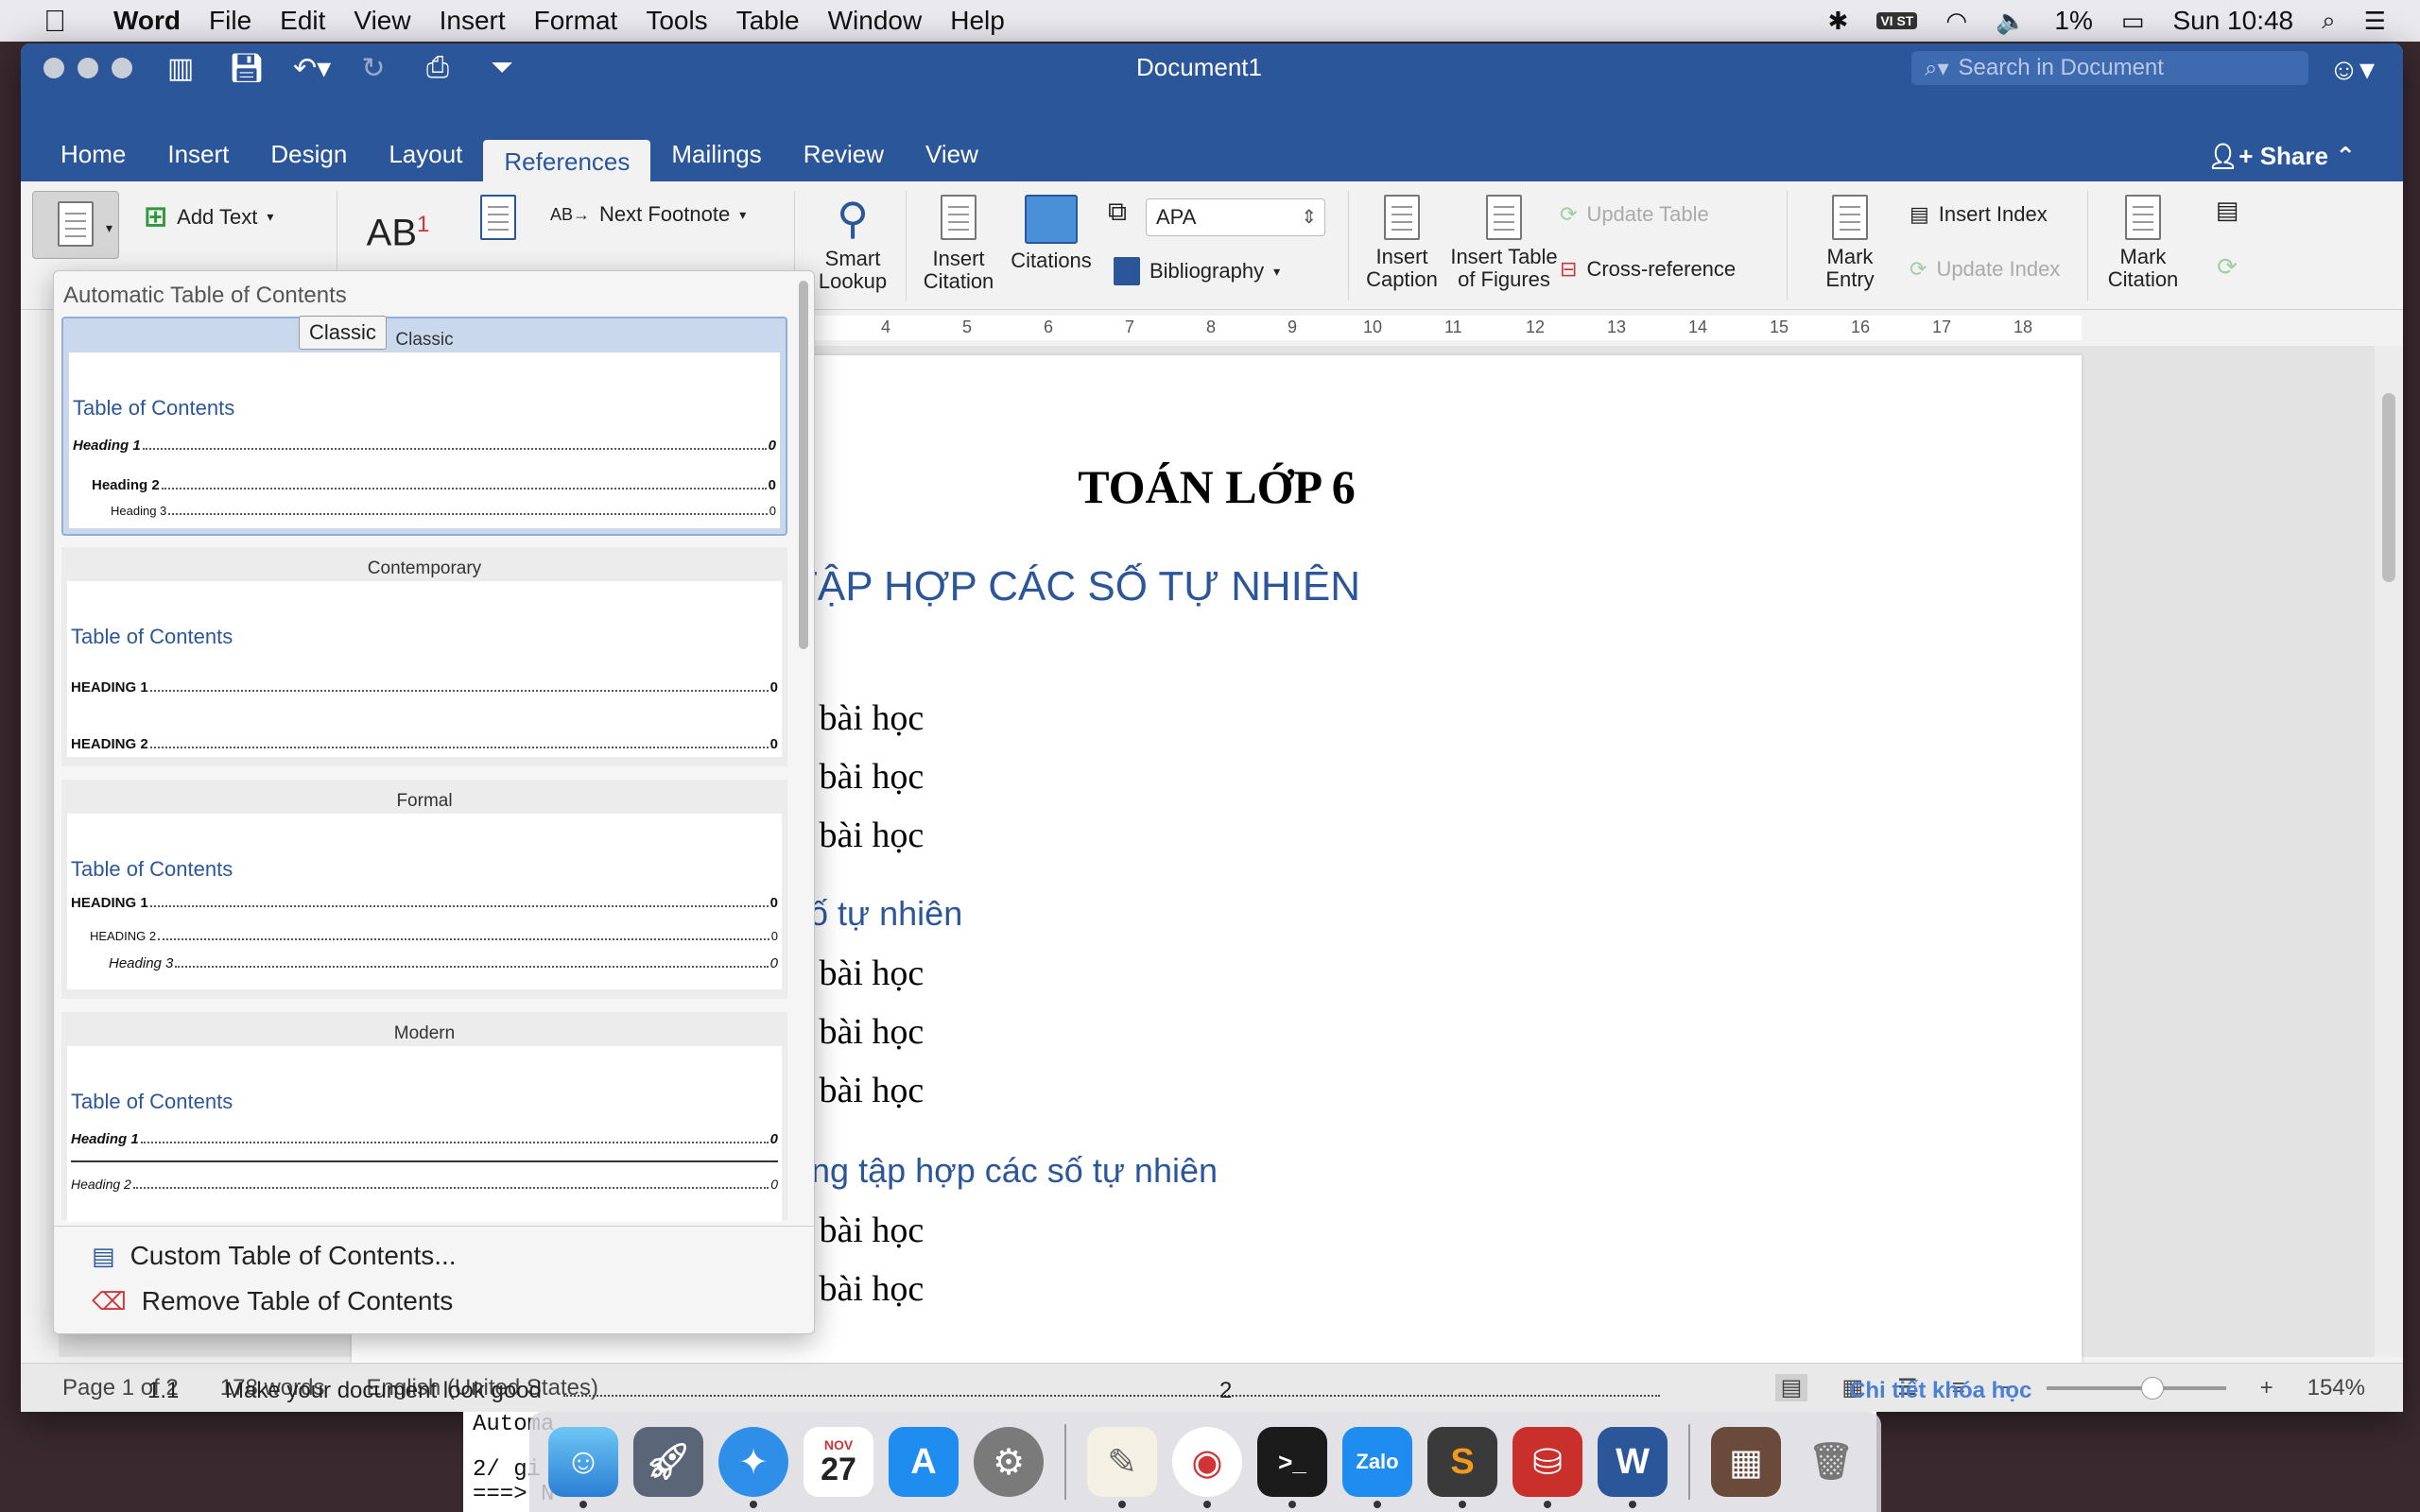  I want to click on bibliography-button: Bibliography ▾, so click(1197, 271).